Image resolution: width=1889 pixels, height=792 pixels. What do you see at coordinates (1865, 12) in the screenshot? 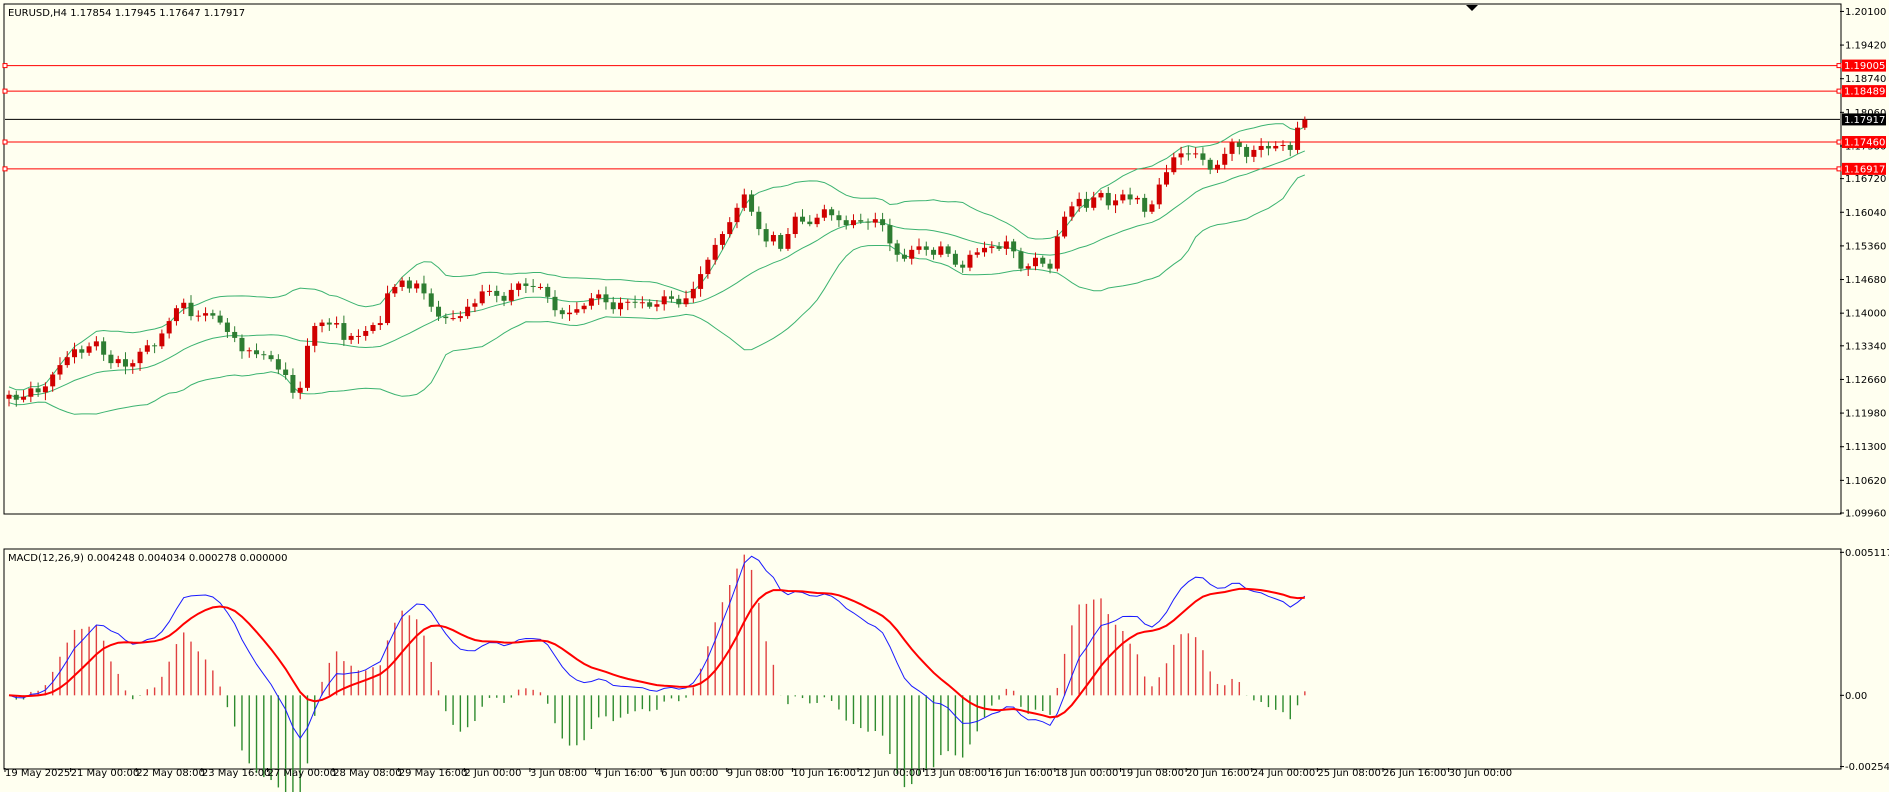
I see `price-tick-label: 1.20100` at bounding box center [1865, 12].